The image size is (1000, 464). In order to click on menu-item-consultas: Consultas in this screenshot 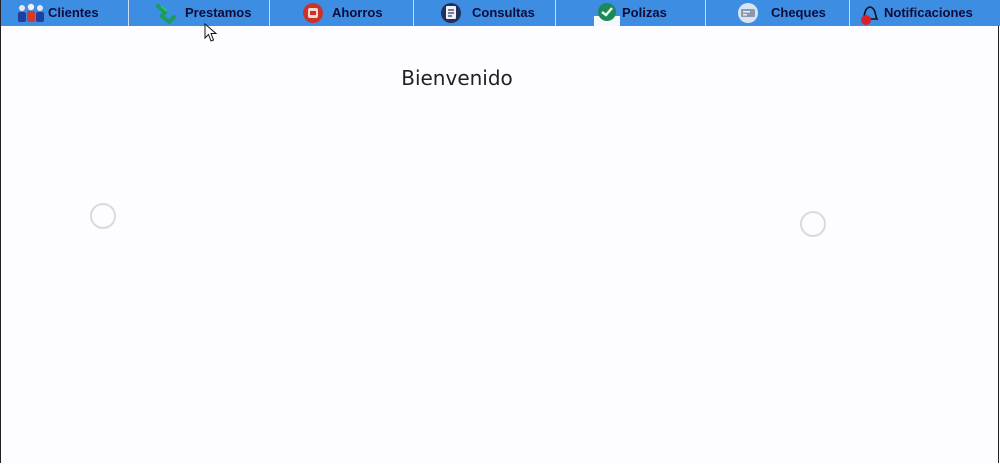, I will do `click(485, 13)`.